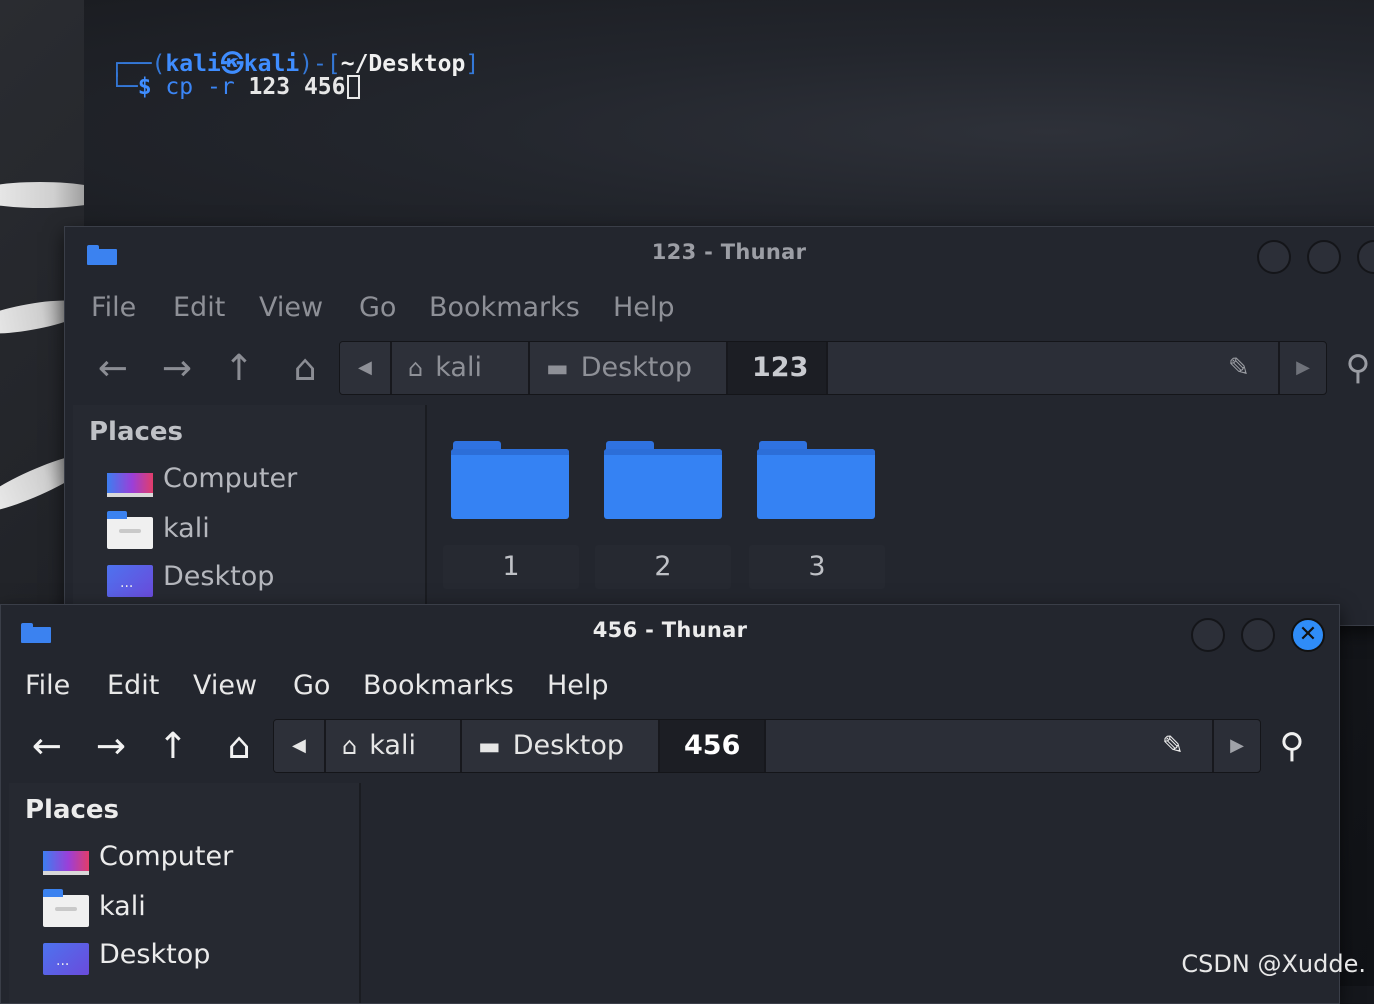 The width and height of the screenshot is (1374, 1004). What do you see at coordinates (269, 87) in the screenshot?
I see `terminal-arg-source: 123` at bounding box center [269, 87].